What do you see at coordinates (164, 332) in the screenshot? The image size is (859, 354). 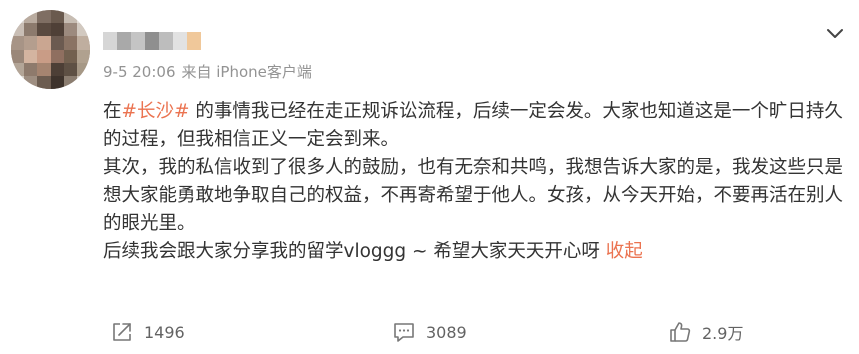 I see `repost-count: 1496` at bounding box center [164, 332].